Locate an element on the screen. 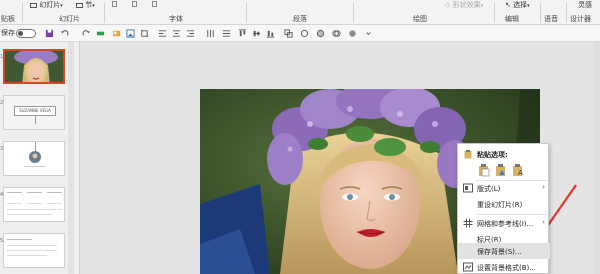  align-top-icon is located at coordinates (242, 33).